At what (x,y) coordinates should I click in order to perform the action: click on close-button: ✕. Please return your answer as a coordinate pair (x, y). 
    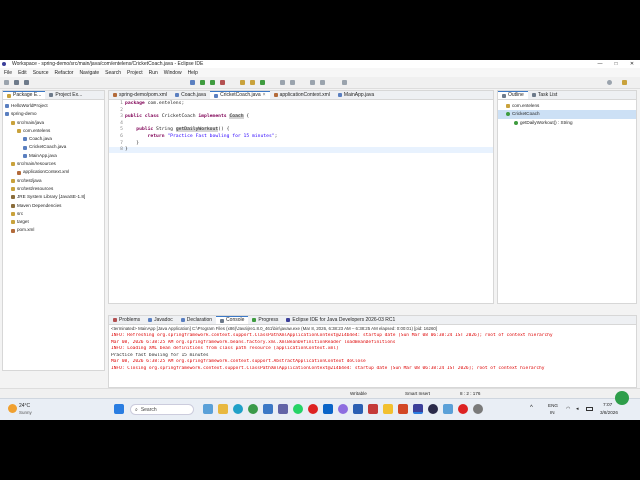
    Looking at the image, I should click on (632, 64).